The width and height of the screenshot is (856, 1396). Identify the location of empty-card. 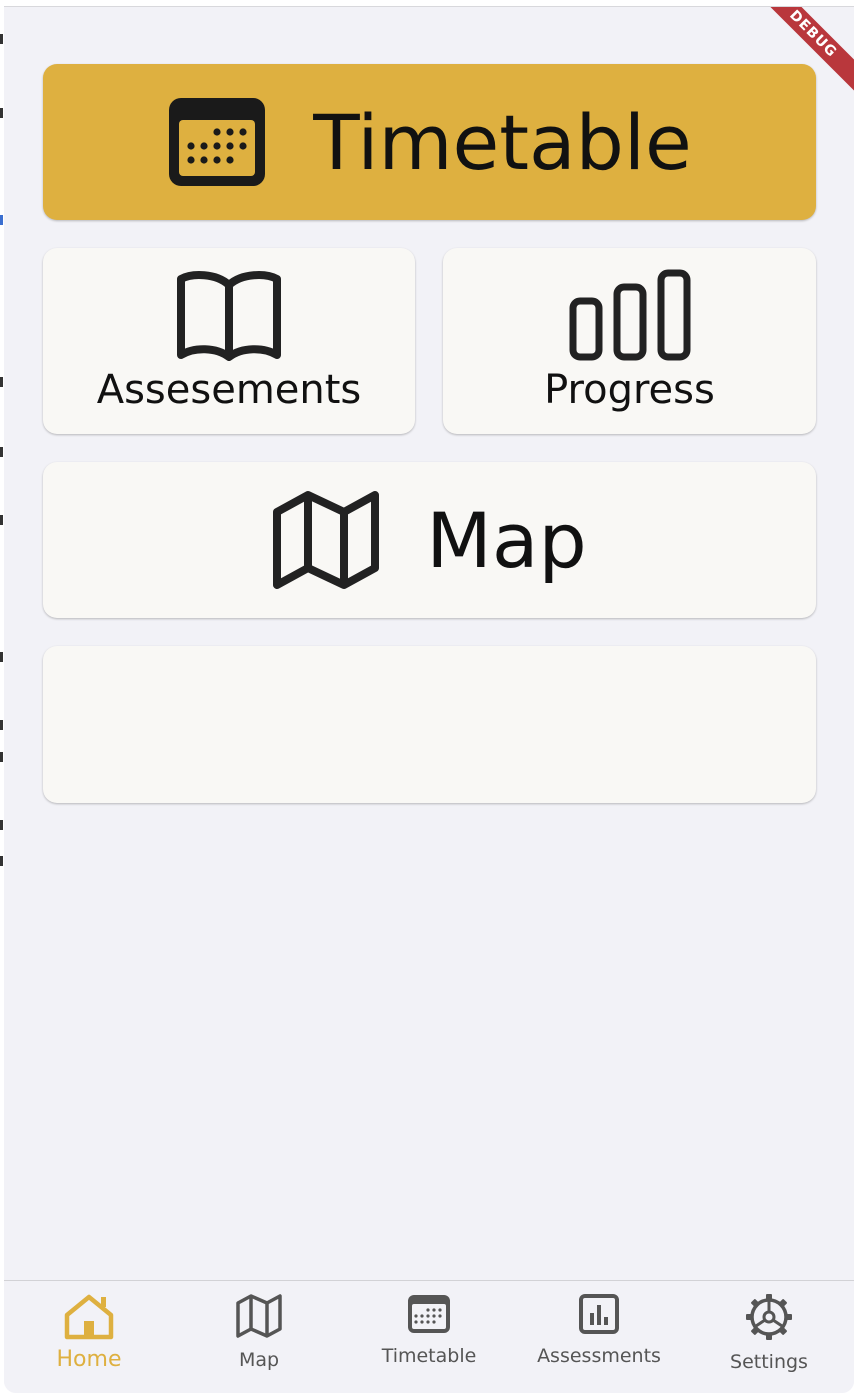
(429, 724).